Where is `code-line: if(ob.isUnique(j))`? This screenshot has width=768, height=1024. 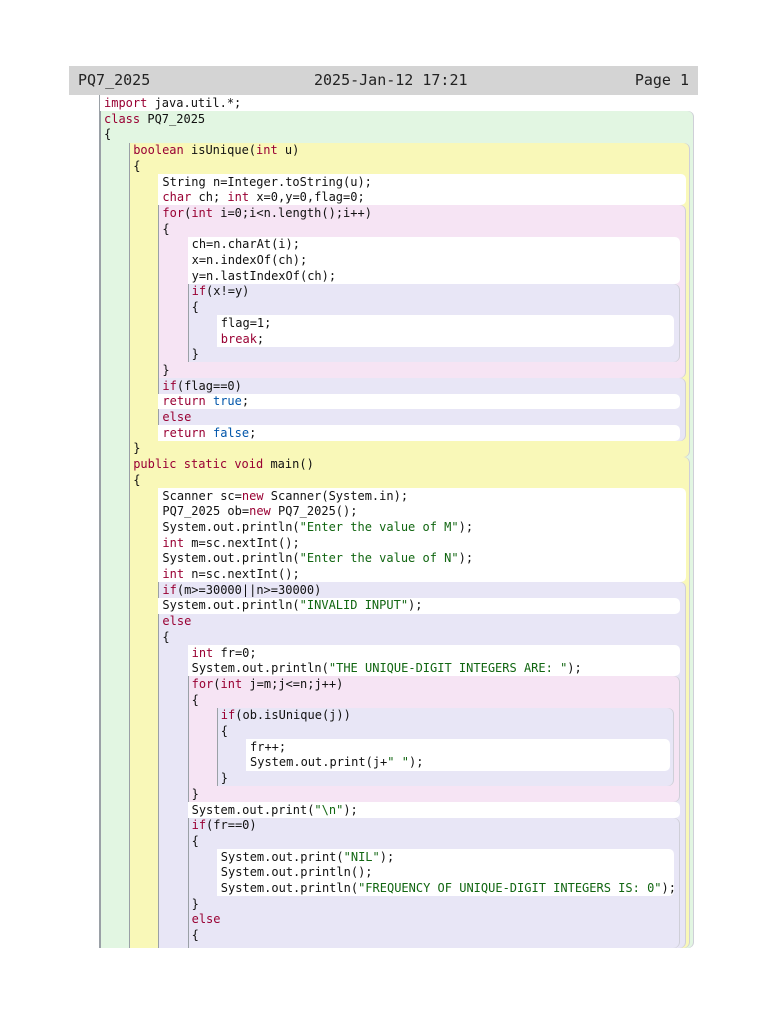 code-line: if(ob.isUnique(j)) is located at coordinates (286, 715).